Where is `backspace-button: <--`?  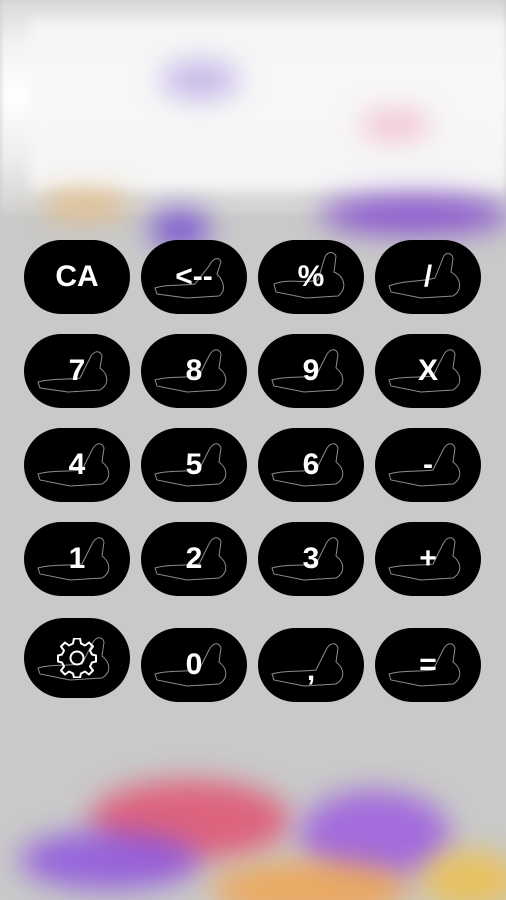
backspace-button: <-- is located at coordinates (194, 277).